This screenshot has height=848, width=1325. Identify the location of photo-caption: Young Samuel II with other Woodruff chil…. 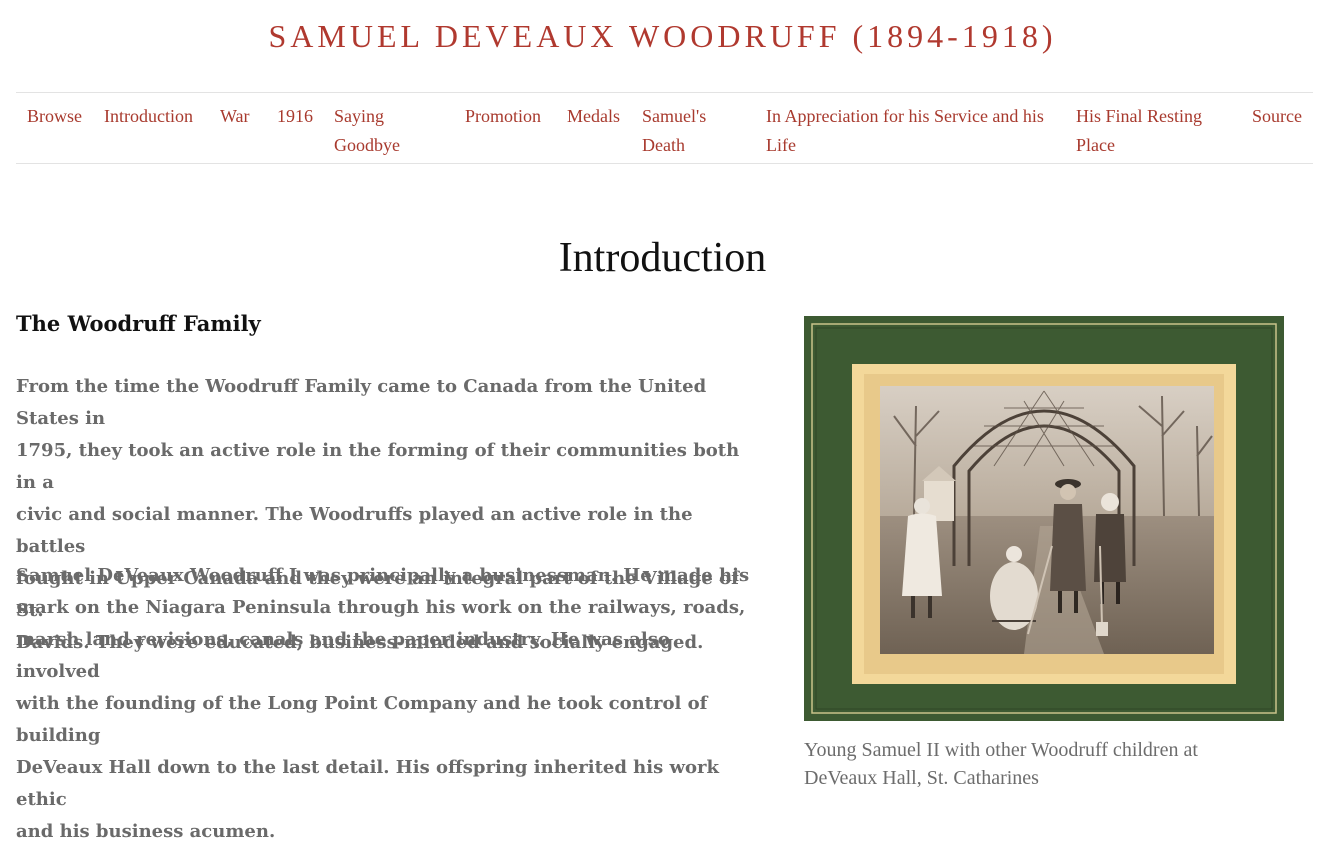
(1054, 764).